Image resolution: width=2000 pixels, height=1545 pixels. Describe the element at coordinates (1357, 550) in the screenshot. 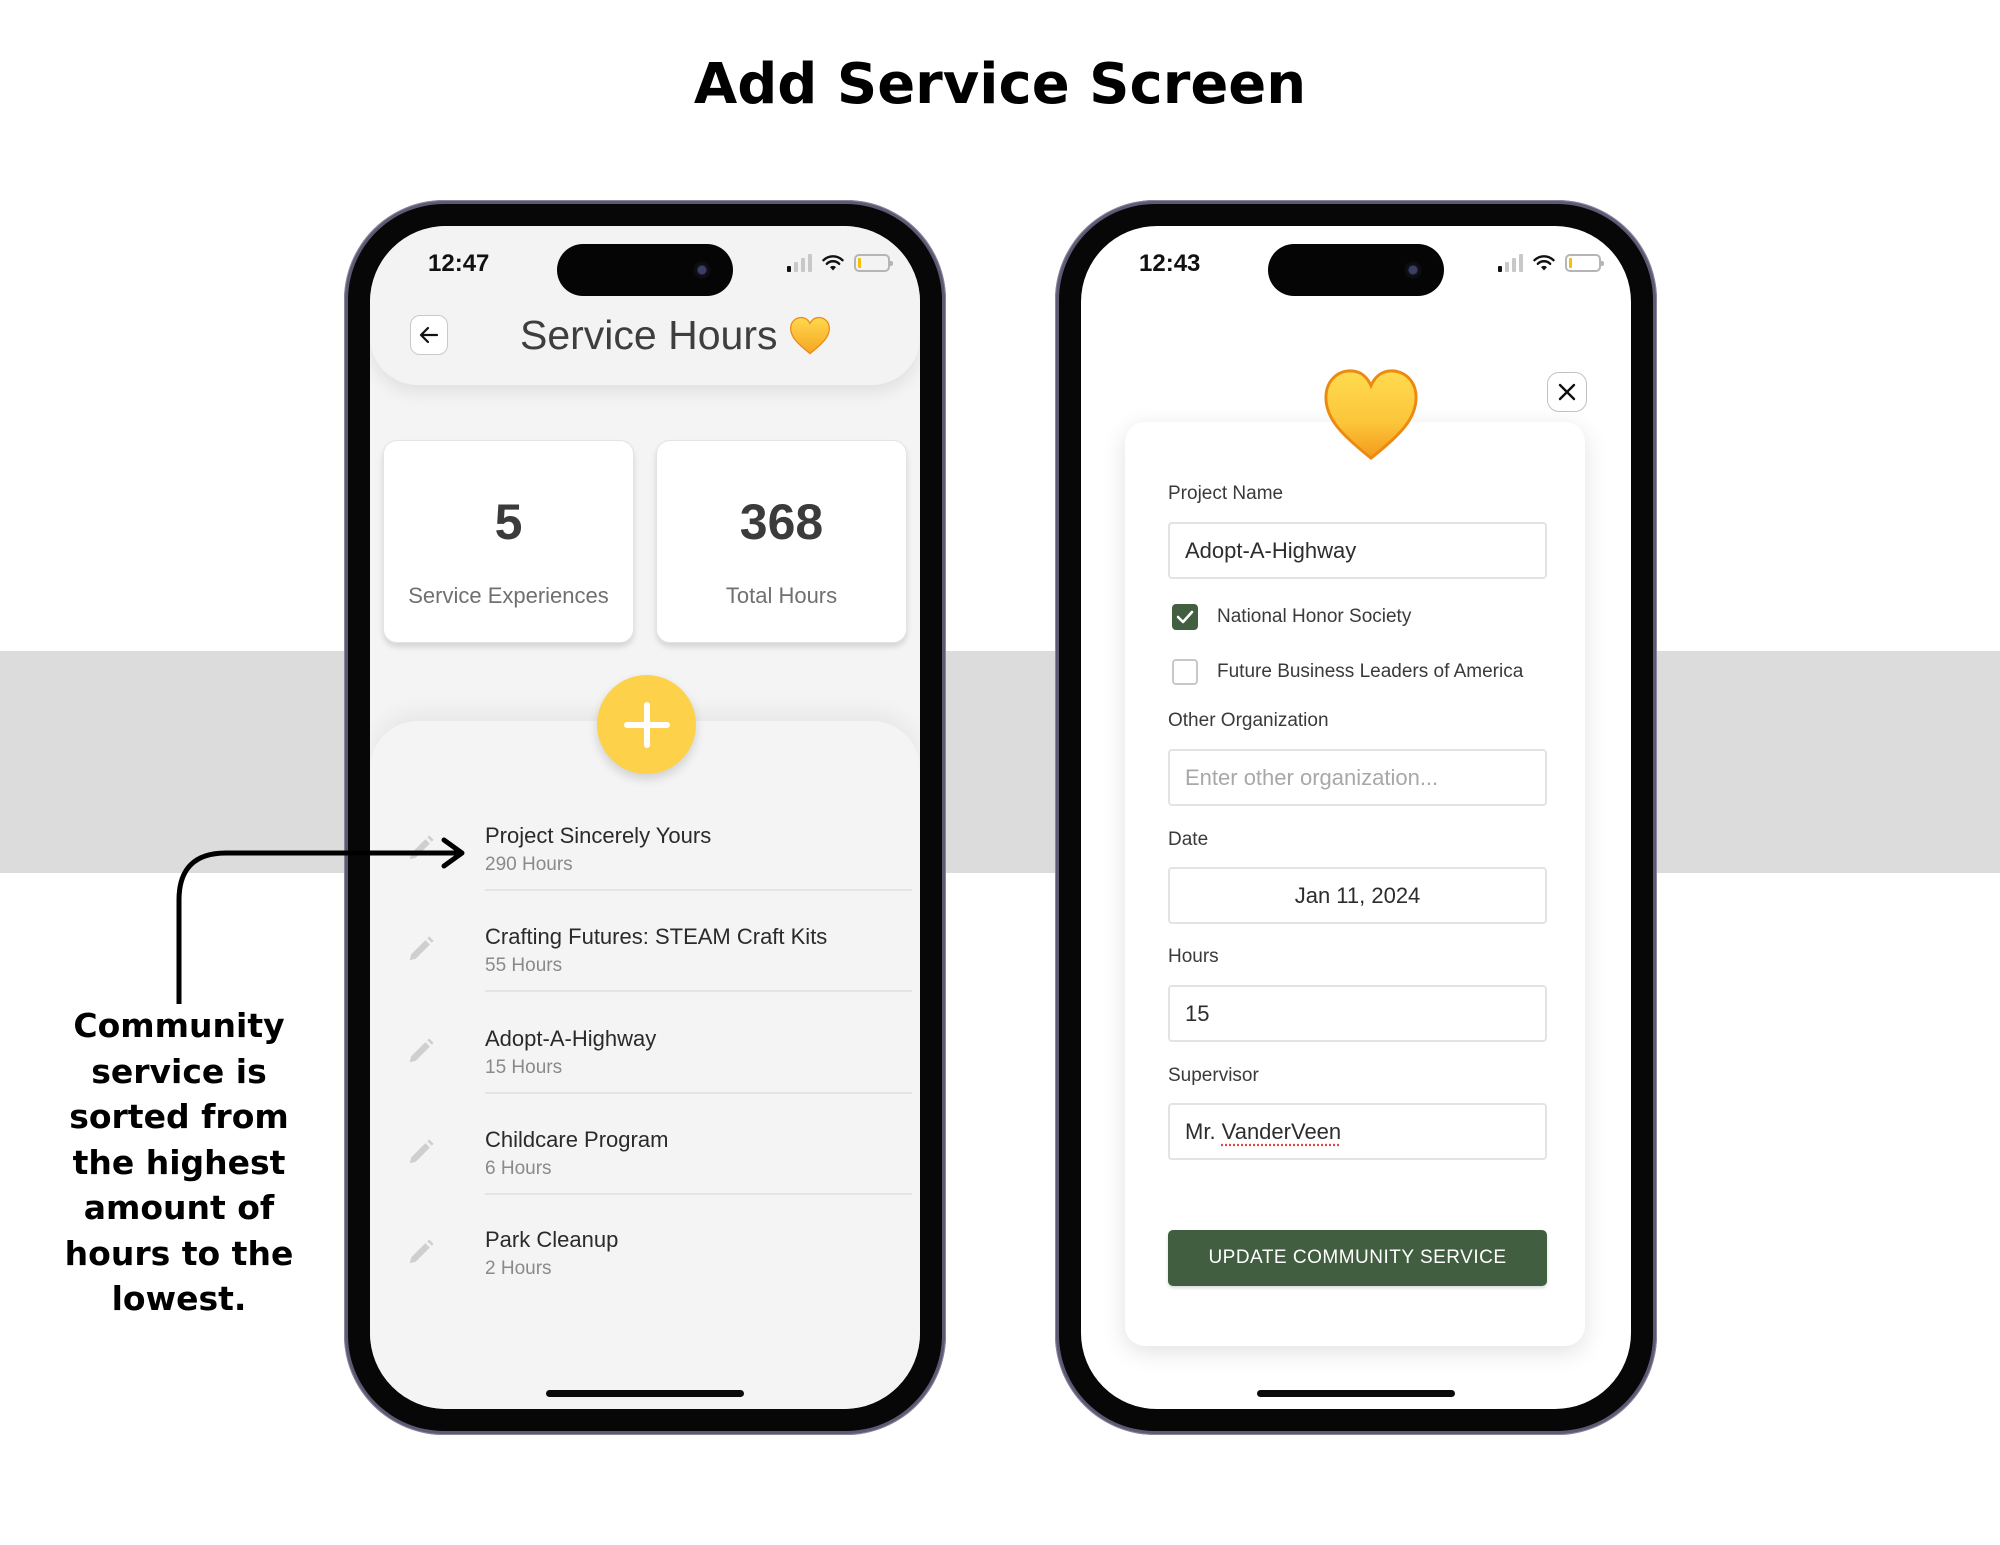

I see `project-name-input` at that location.